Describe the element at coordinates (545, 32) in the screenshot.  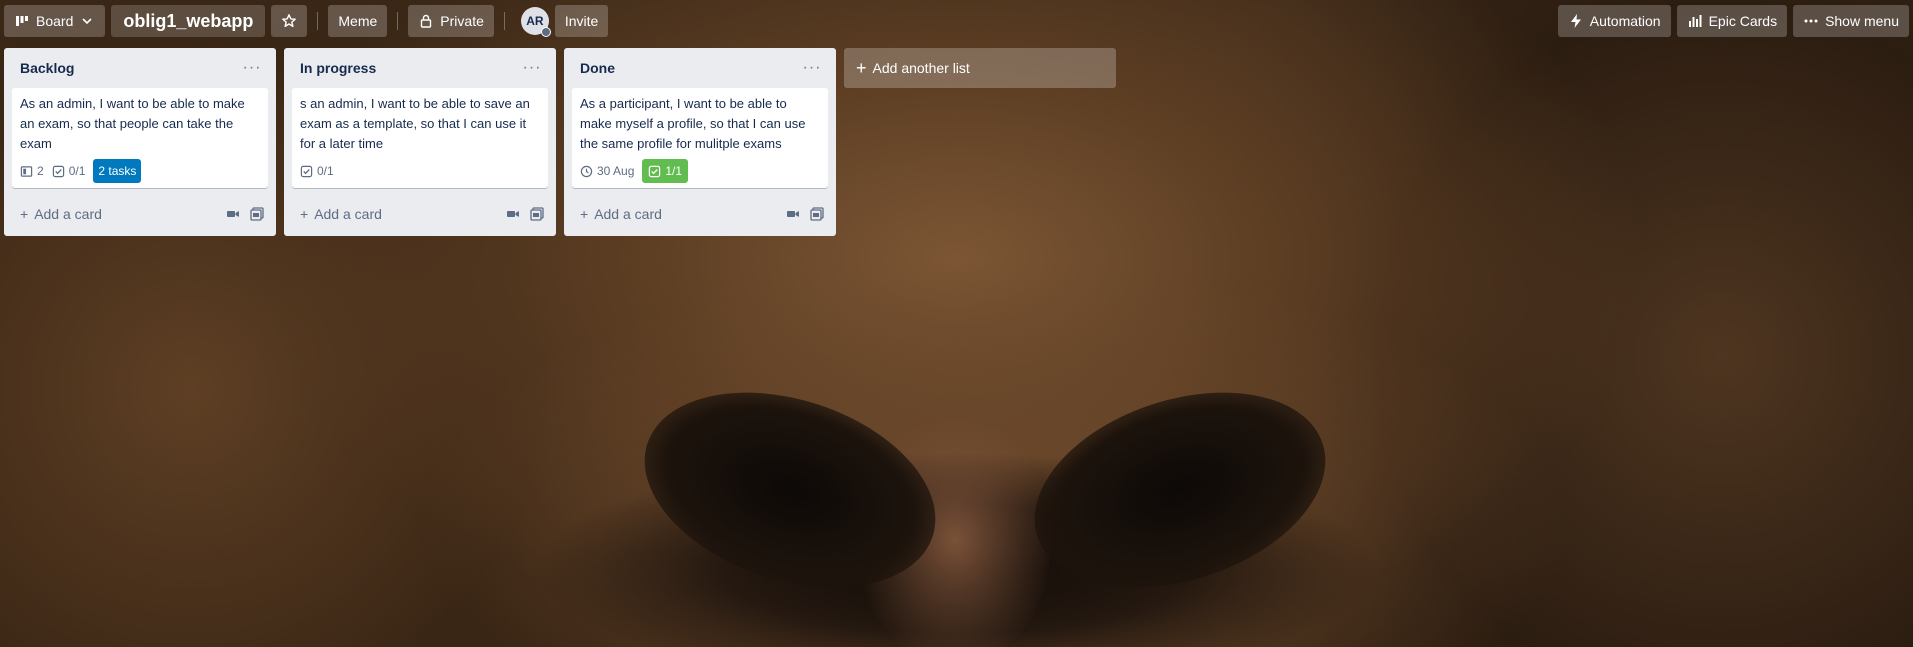
I see `admin-badge-icon` at that location.